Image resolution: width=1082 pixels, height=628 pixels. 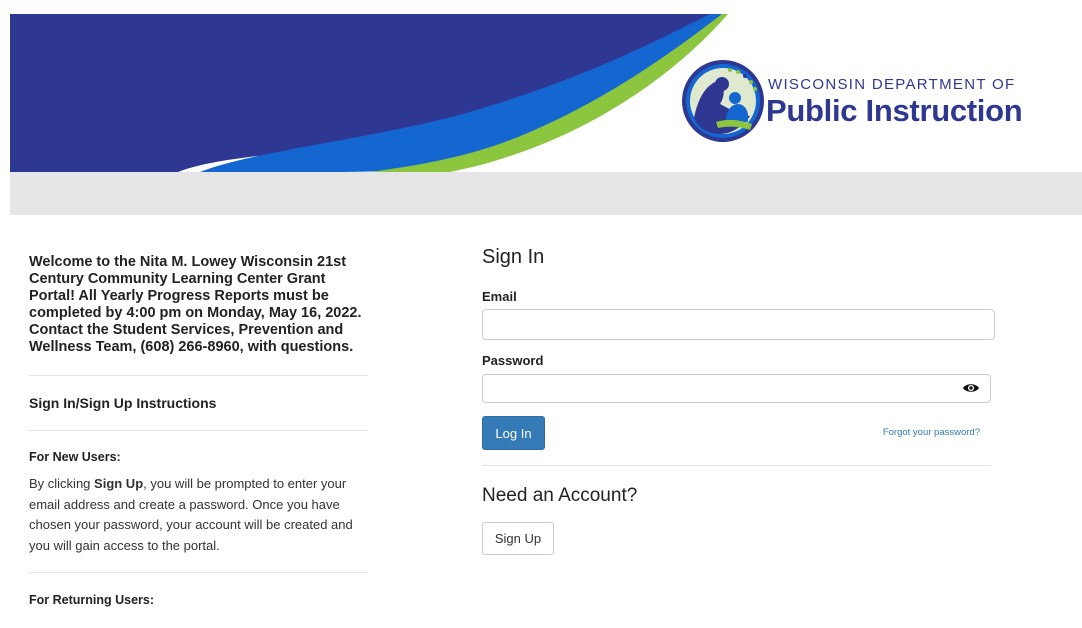 What do you see at coordinates (736, 465) in the screenshot?
I see `divider` at bounding box center [736, 465].